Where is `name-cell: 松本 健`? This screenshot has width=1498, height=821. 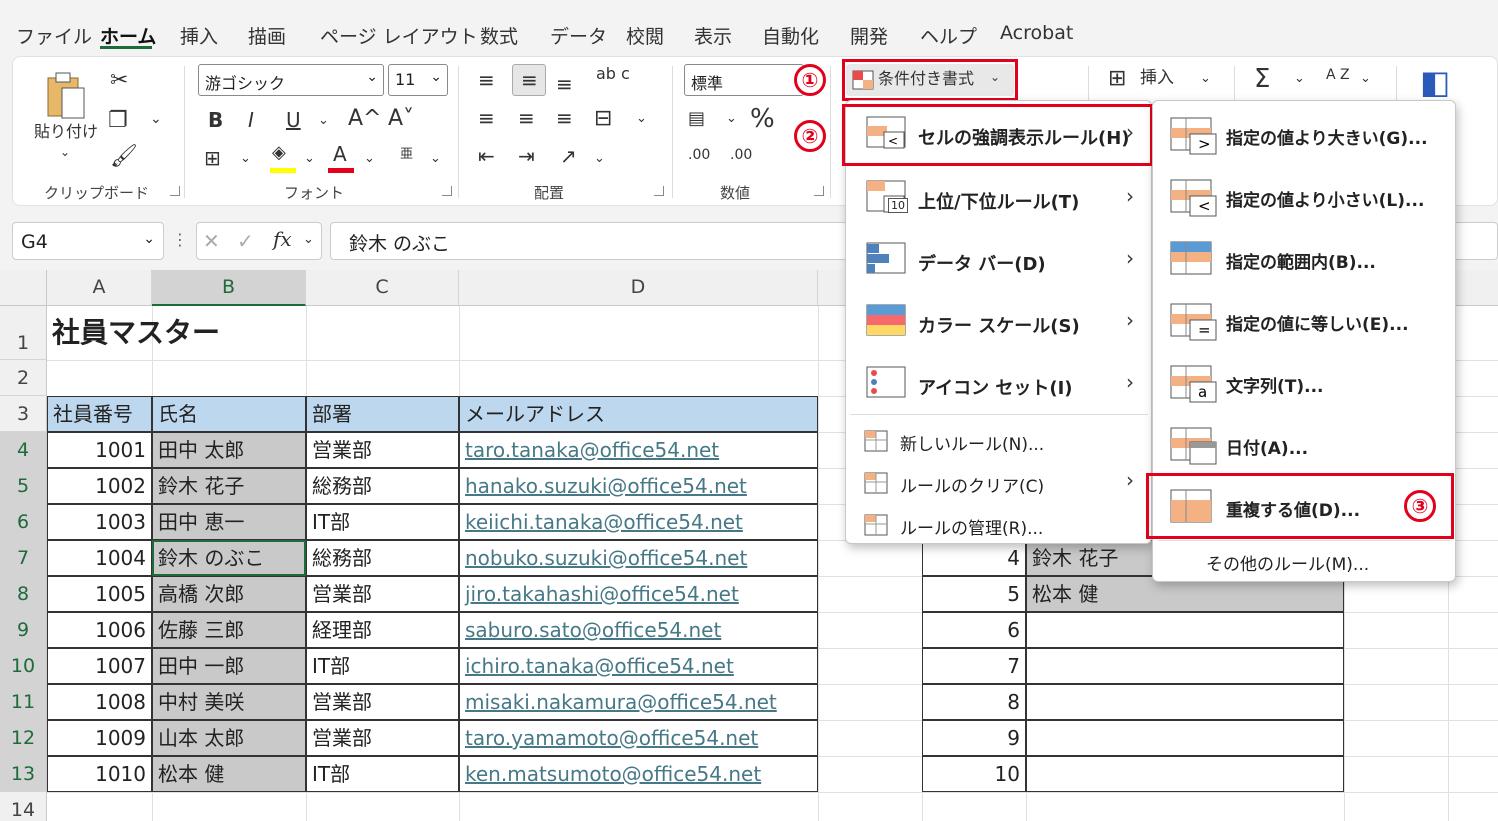
name-cell: 松本 健 is located at coordinates (229, 774).